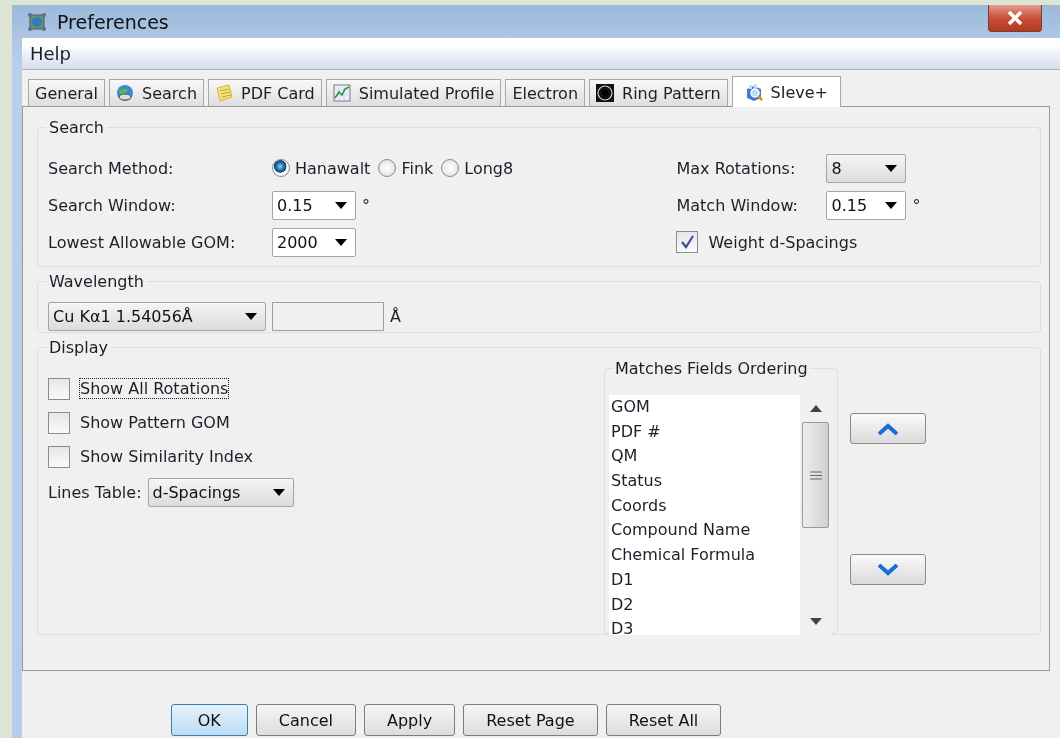  I want to click on list-item: PDF #, so click(705, 432).